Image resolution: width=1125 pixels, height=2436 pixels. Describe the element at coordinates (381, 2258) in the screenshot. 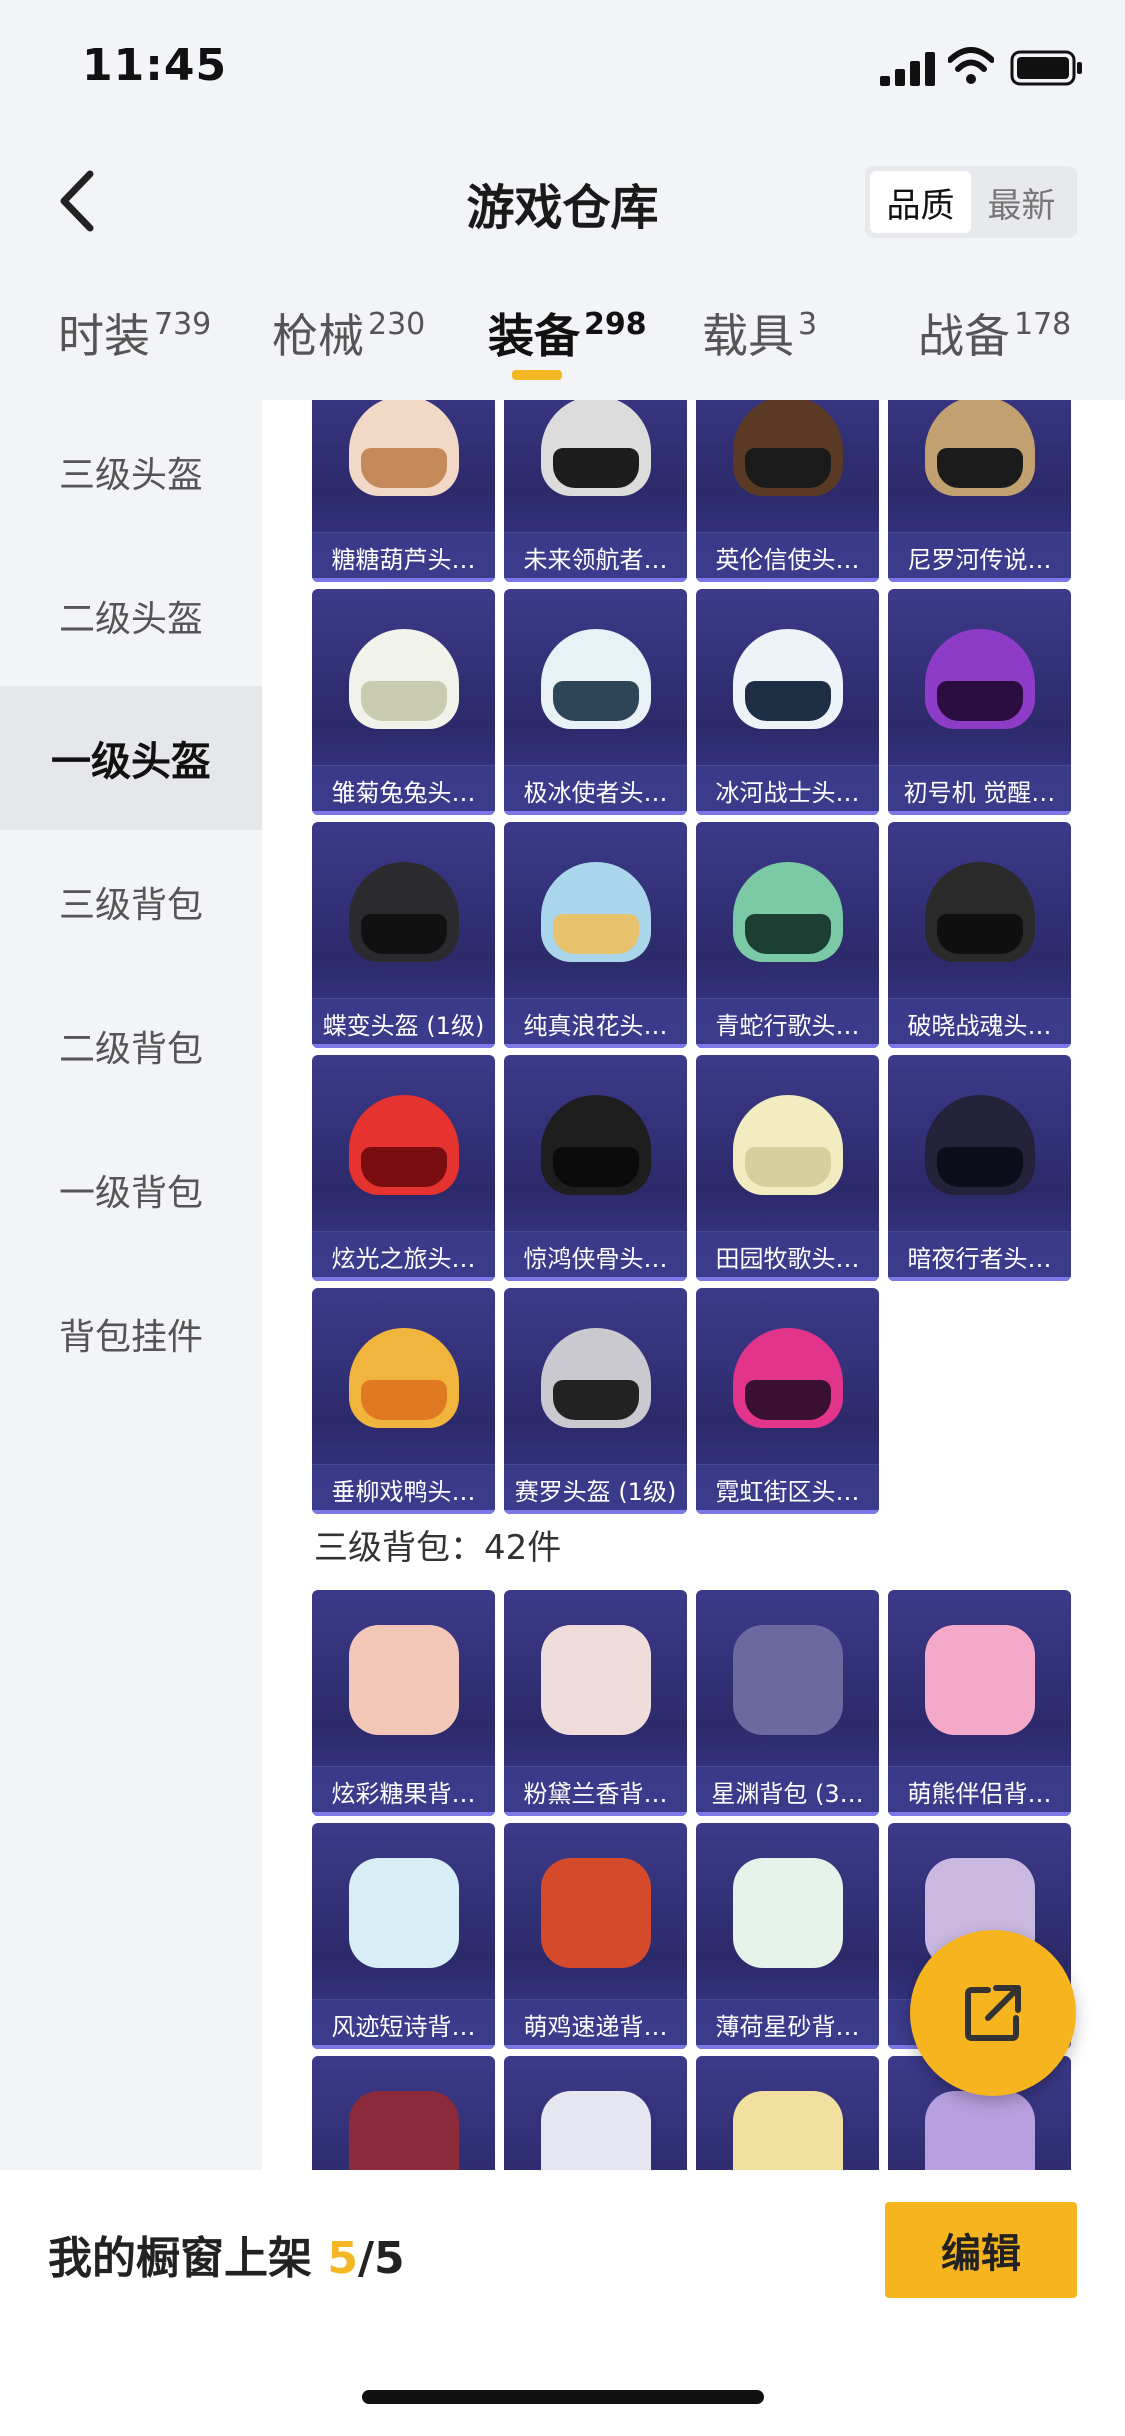

I see `showcase-total: /5` at that location.